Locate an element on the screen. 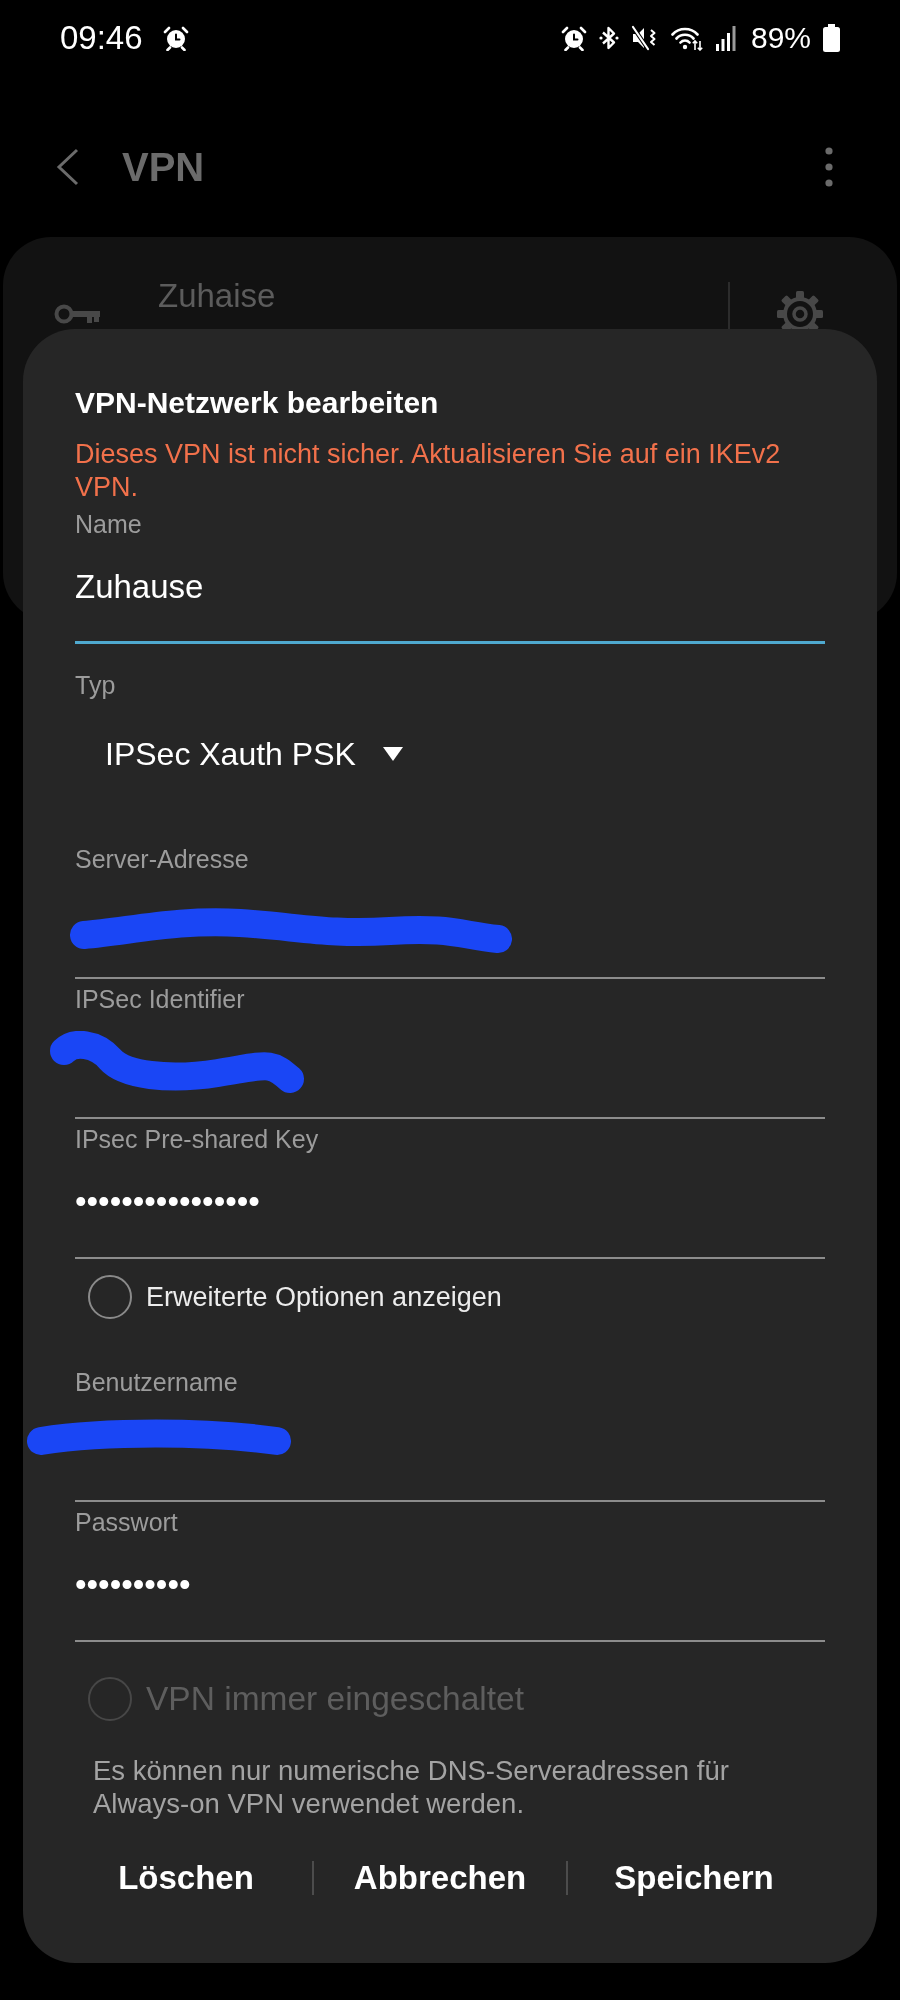  battery-percent: 89% is located at coordinates (780, 37).